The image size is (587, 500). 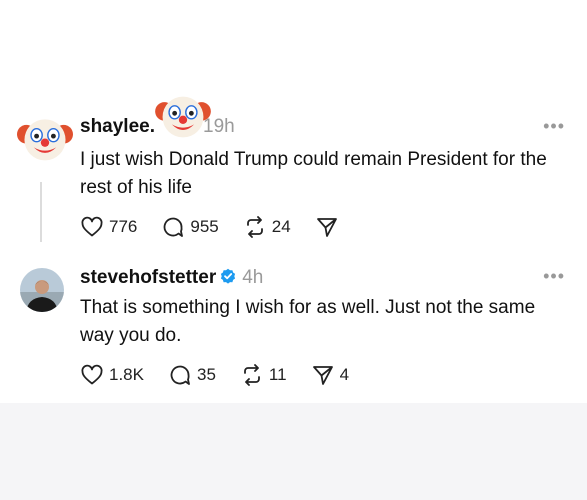 I want to click on timestamp: 4h, so click(x=253, y=277).